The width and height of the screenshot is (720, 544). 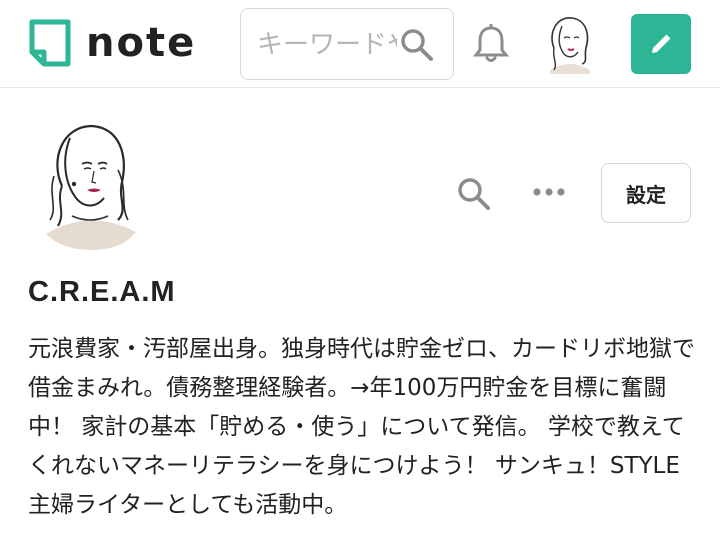 I want to click on note-logo-icon, so click(x=50, y=43).